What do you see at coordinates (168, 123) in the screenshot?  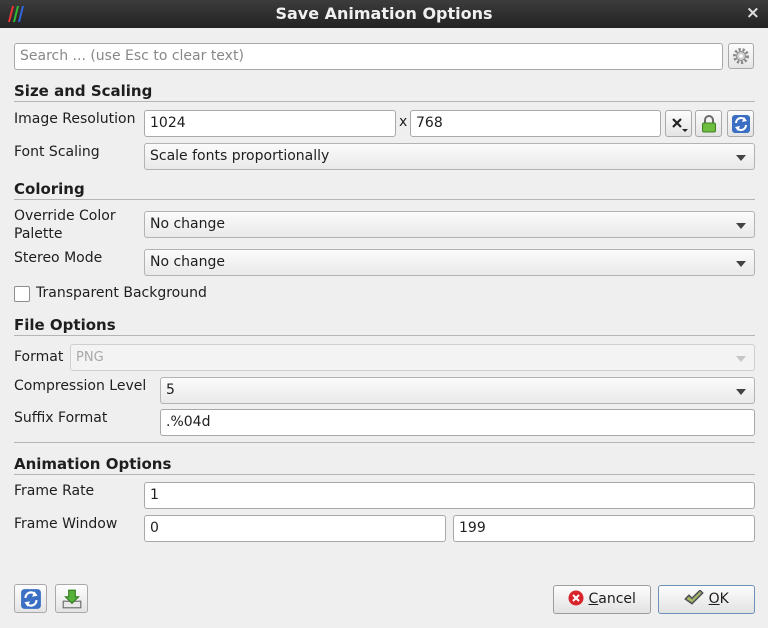 I see `resolution-width-value: 1024` at bounding box center [168, 123].